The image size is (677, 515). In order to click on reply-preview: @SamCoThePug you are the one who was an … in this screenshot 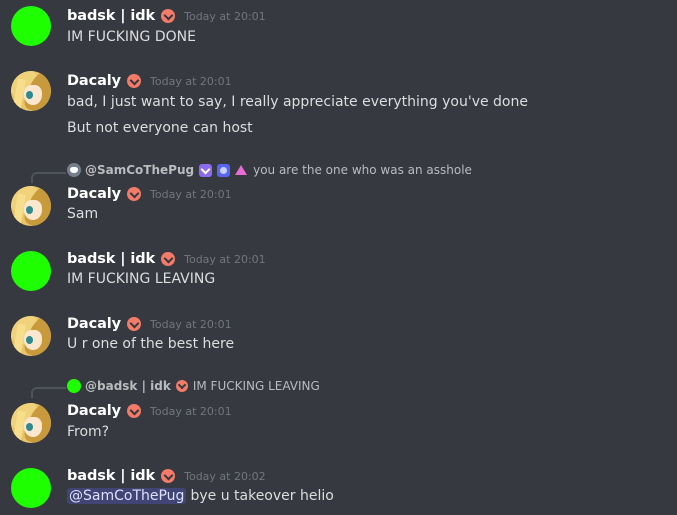, I will do `click(269, 170)`.